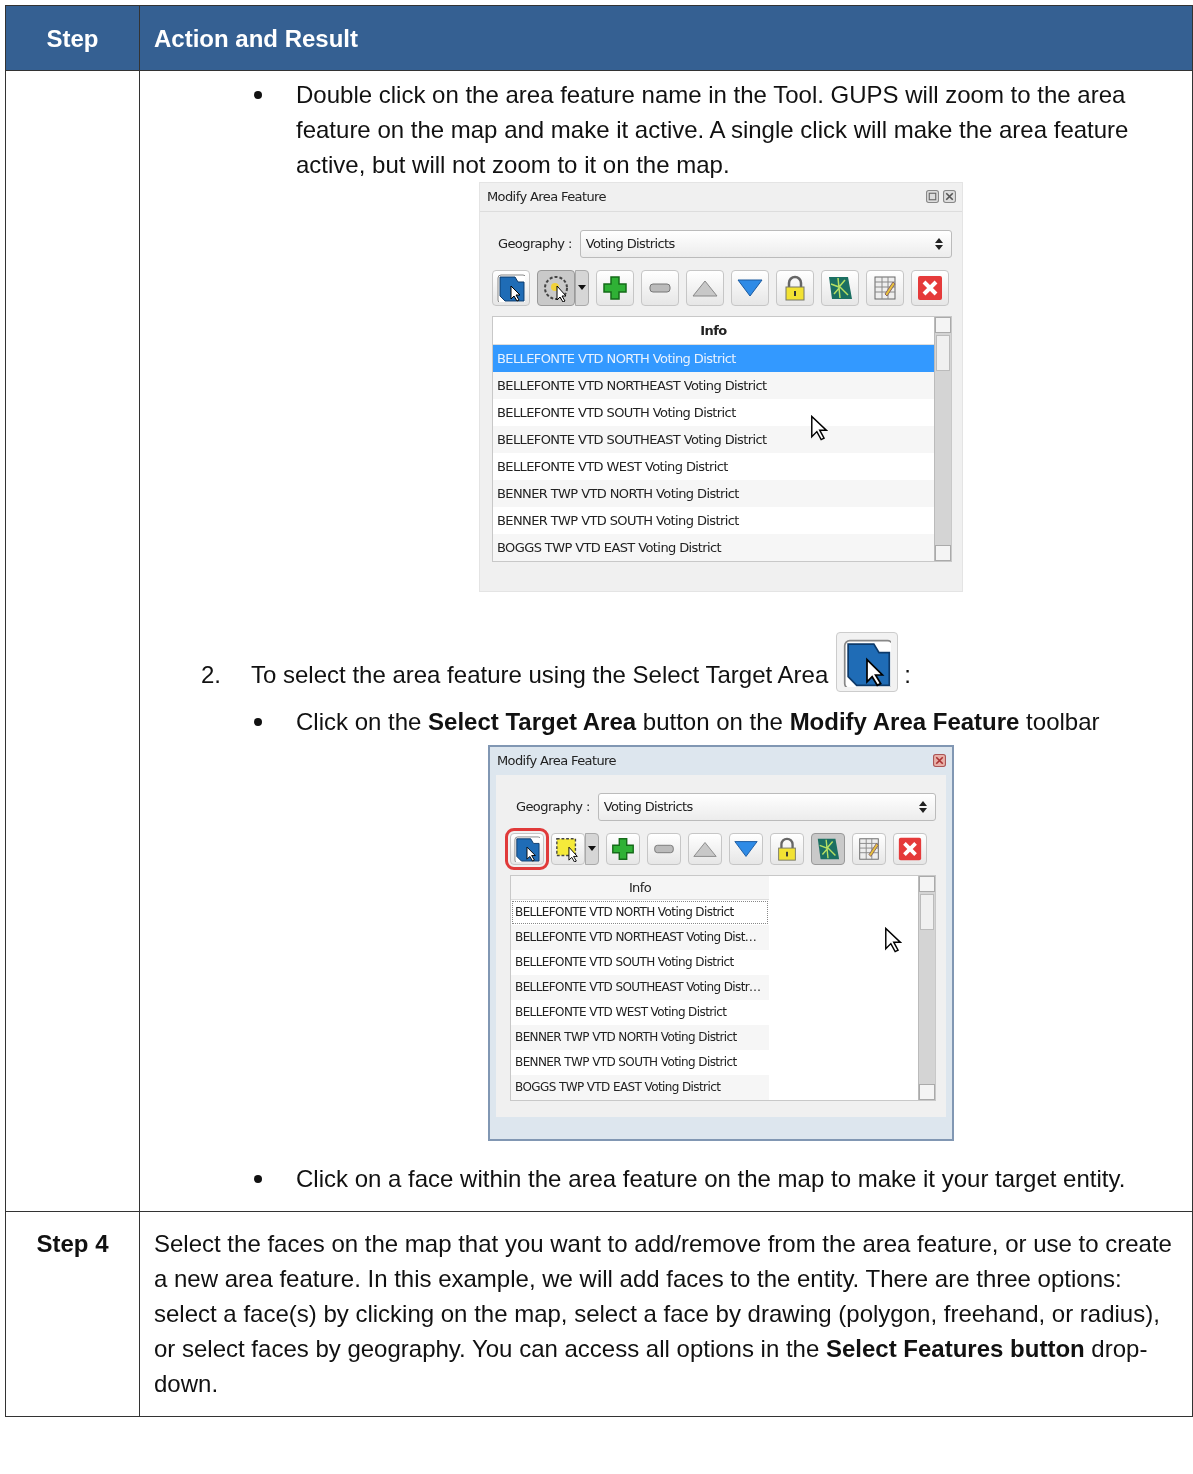 This screenshot has width=1193, height=1474. I want to click on float-icon, so click(932, 197).